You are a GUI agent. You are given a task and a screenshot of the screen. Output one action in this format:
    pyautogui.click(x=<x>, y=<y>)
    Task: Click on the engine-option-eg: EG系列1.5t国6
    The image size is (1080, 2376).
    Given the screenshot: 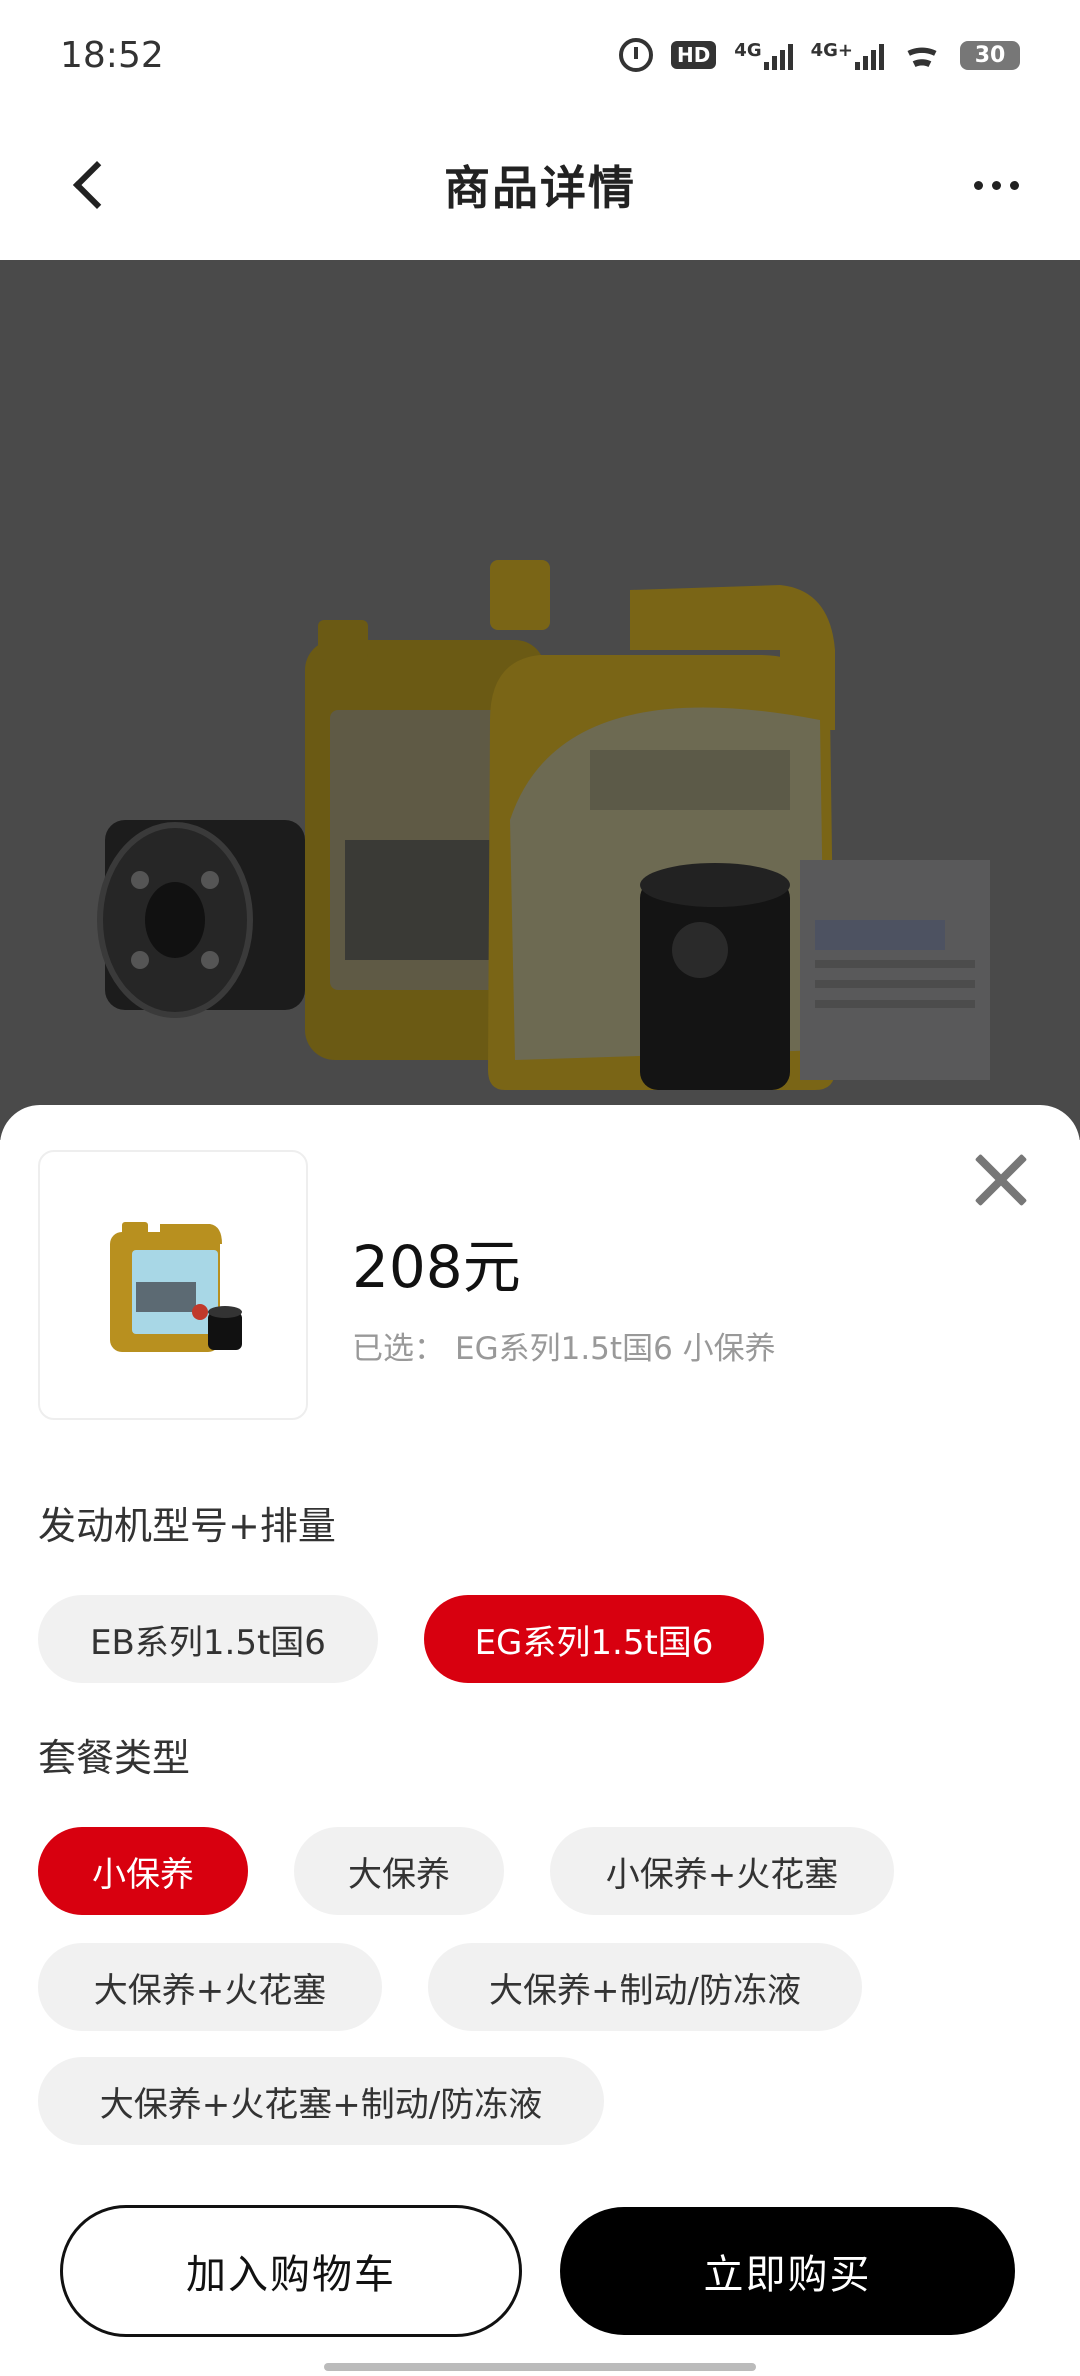 What is the action you would take?
    pyautogui.click(x=594, y=1639)
    